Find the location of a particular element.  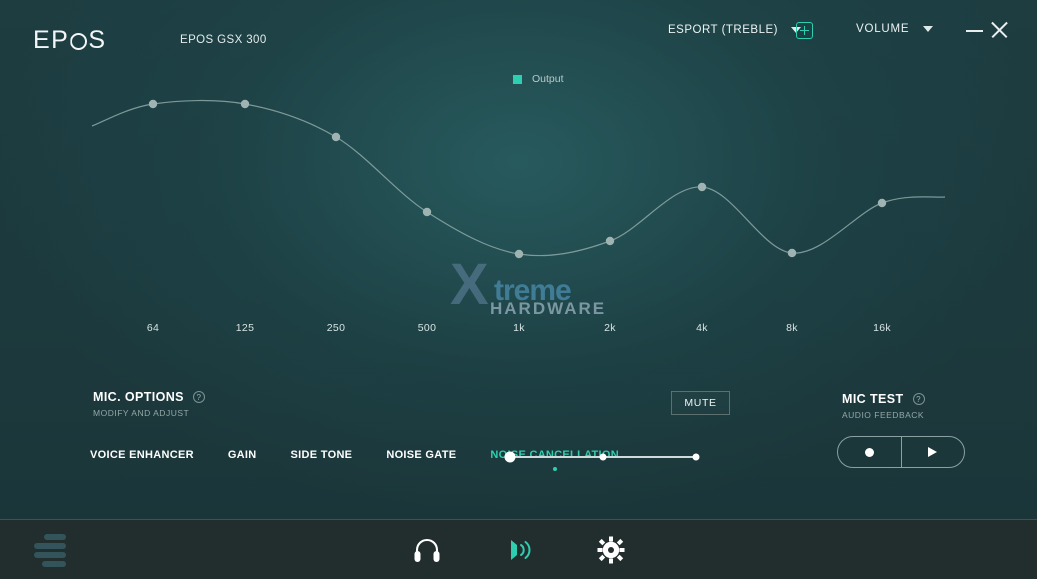

frequency-tick-label: 64 is located at coordinates (153, 328).